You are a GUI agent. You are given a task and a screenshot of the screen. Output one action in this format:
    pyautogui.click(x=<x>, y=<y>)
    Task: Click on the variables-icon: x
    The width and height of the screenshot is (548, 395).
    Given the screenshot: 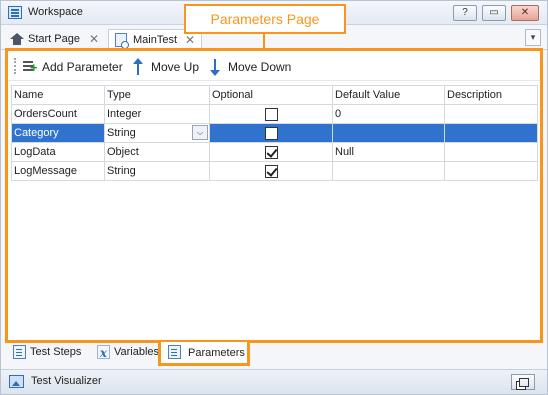 What is the action you would take?
    pyautogui.click(x=103, y=352)
    